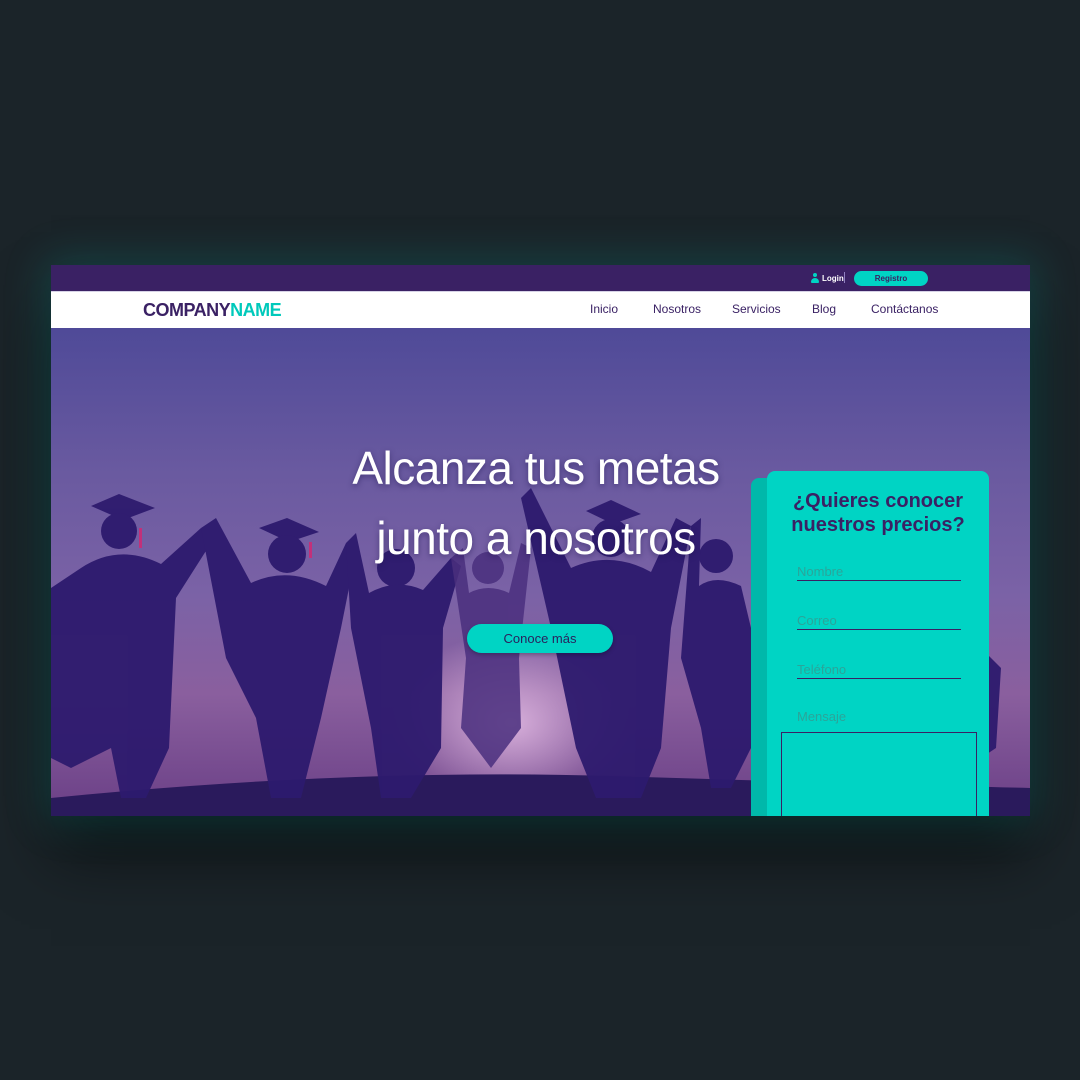  What do you see at coordinates (815, 278) in the screenshot?
I see `user-icon` at bounding box center [815, 278].